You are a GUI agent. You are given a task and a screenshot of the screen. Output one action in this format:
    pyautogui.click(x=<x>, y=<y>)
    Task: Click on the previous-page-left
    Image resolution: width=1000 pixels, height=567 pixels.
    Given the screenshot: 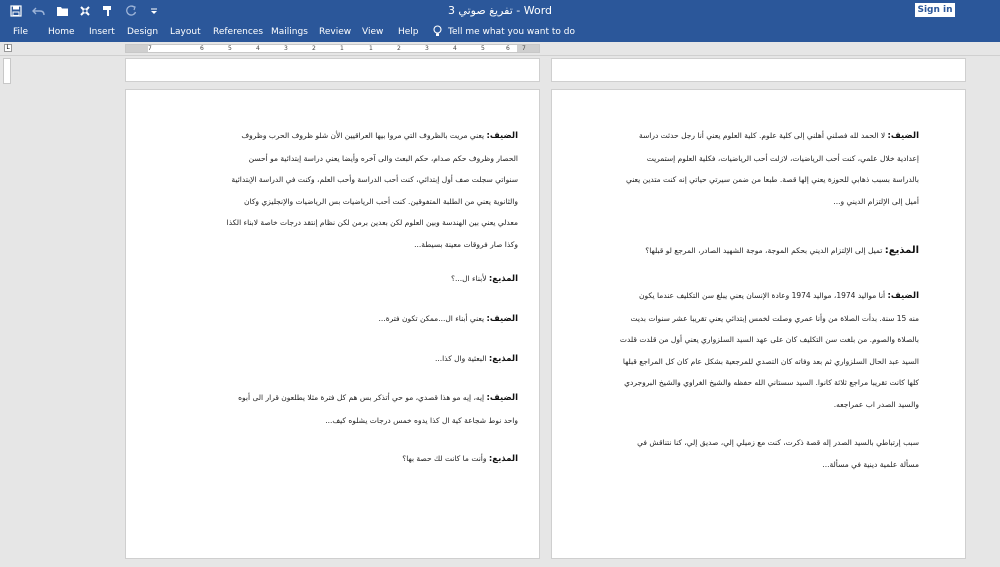 What is the action you would take?
    pyautogui.click(x=332, y=70)
    